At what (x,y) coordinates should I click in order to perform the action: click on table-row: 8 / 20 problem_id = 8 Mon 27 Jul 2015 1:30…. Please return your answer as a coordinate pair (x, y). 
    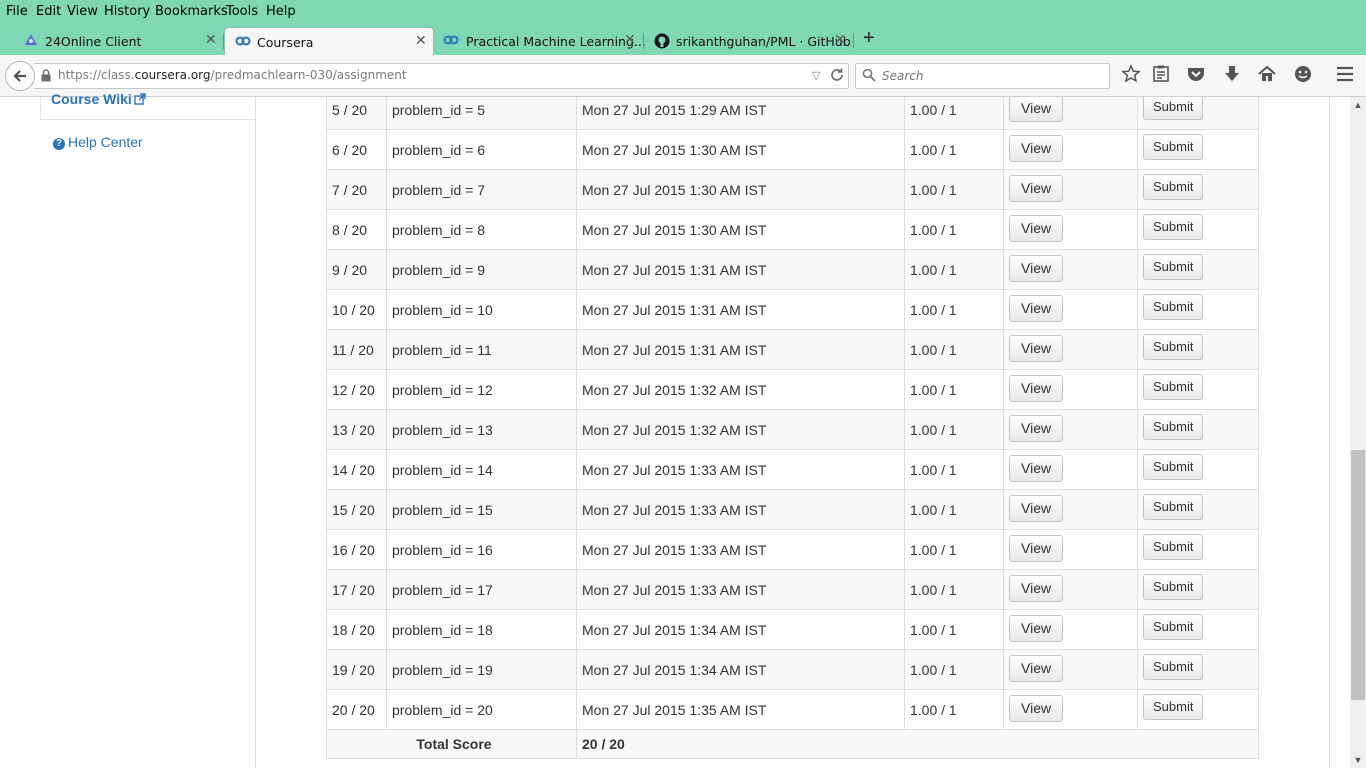
    Looking at the image, I should click on (792, 229).